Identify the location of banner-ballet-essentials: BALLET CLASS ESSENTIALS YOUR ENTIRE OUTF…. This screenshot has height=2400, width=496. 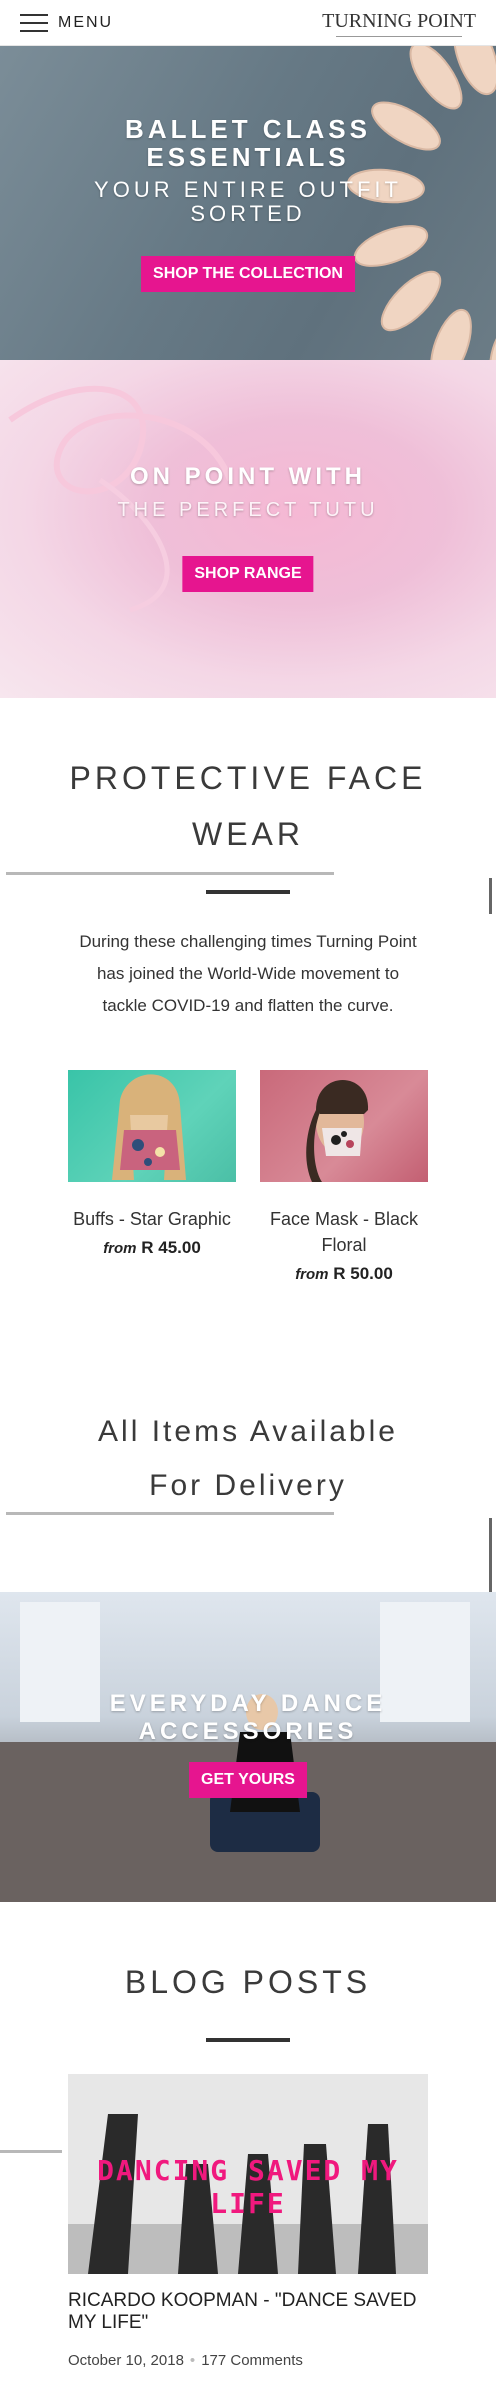
(248, 203).